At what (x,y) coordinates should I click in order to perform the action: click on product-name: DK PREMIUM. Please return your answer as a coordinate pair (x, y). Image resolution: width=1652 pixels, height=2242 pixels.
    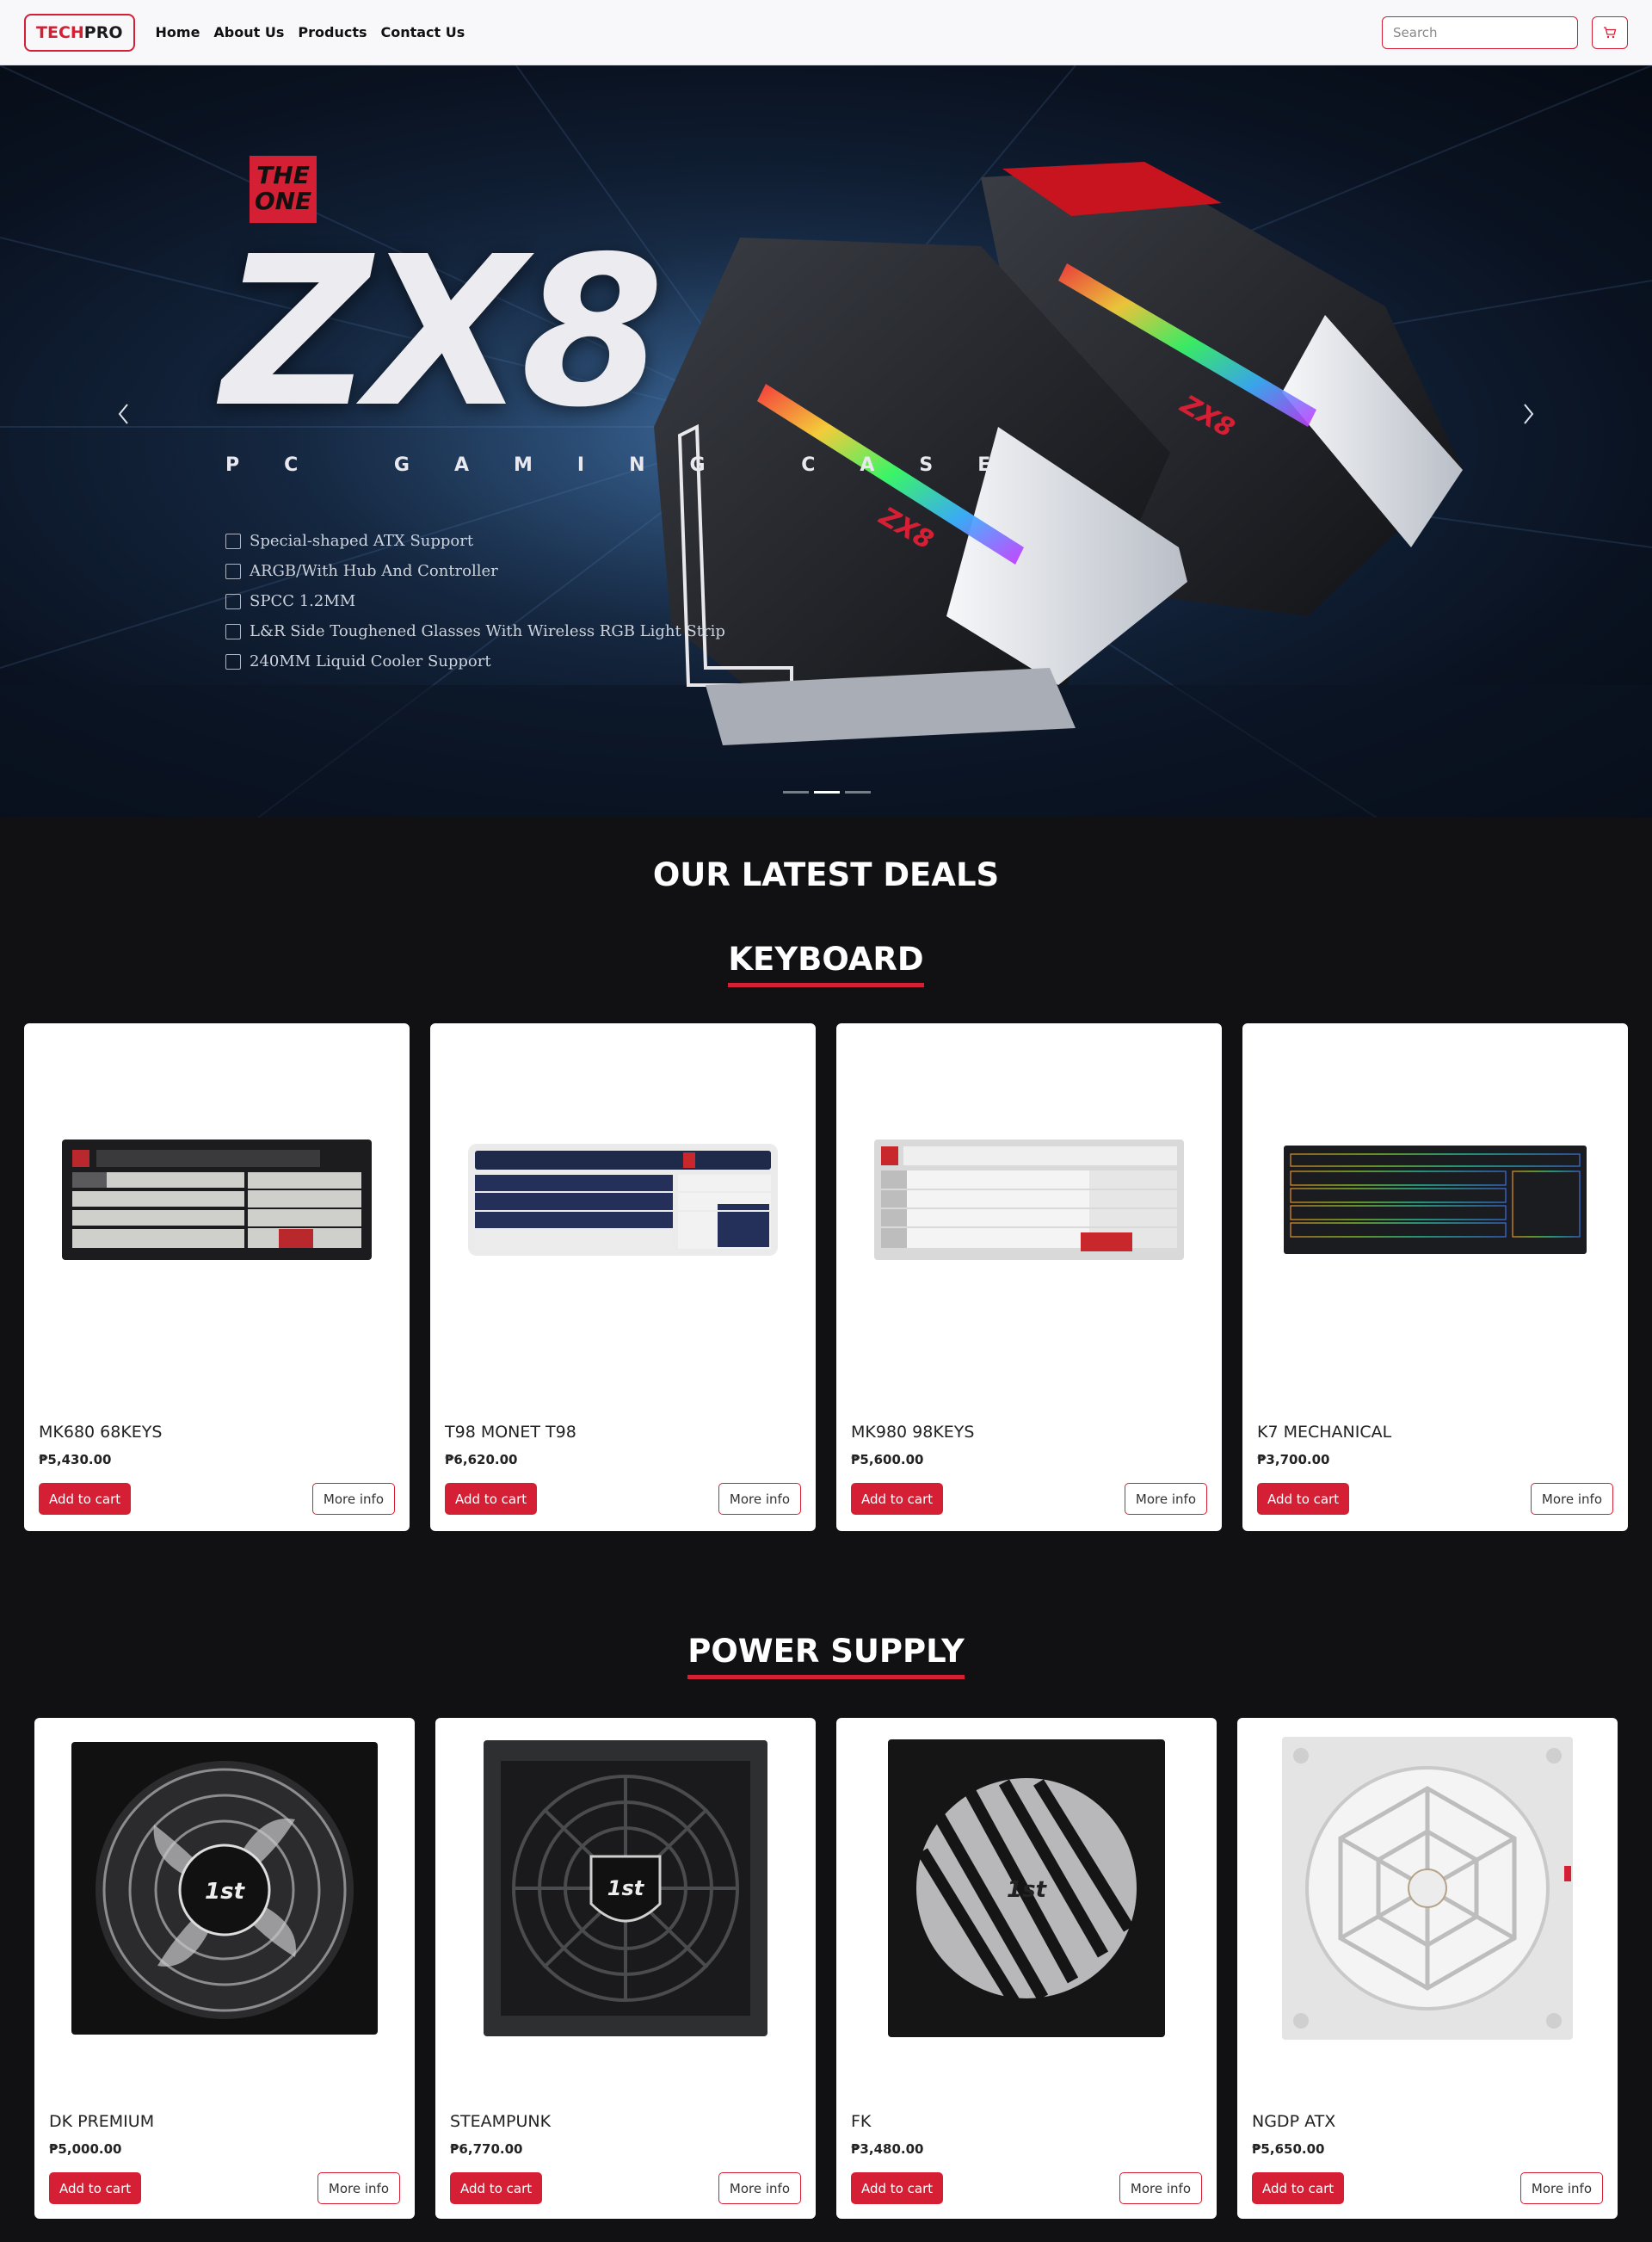
    Looking at the image, I should click on (102, 2121).